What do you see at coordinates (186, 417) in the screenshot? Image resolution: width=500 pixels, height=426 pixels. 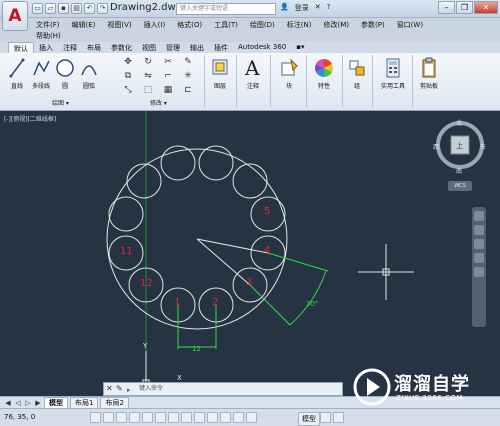 I see `ducs-icon` at bounding box center [186, 417].